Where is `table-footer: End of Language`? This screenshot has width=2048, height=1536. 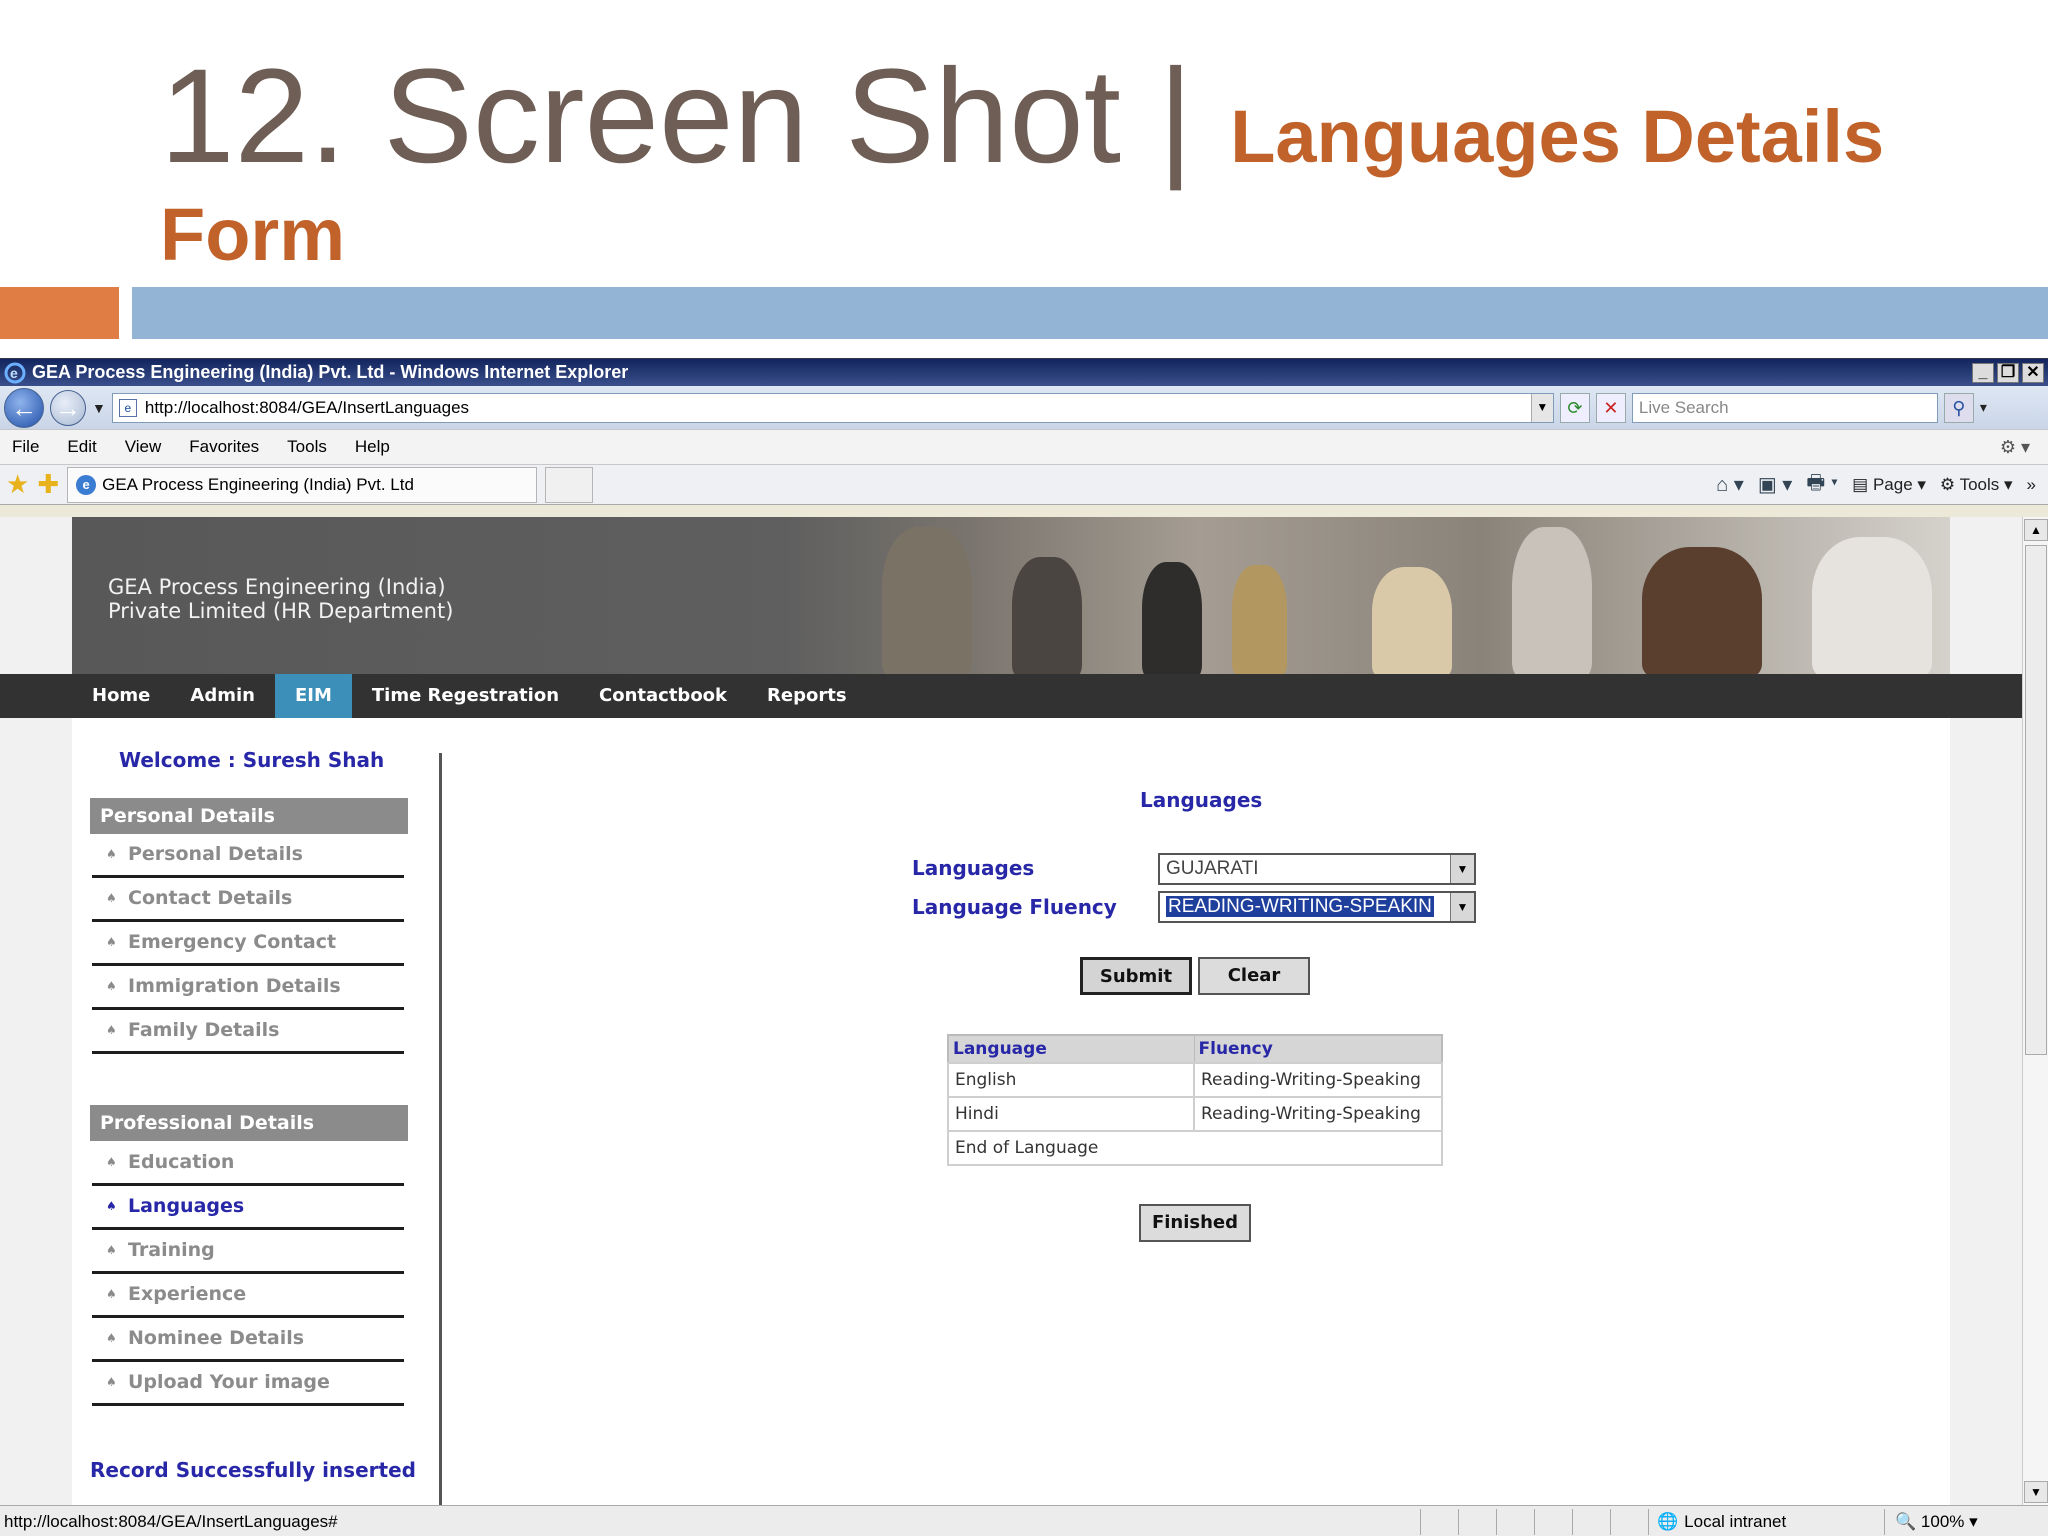 table-footer: End of Language is located at coordinates (1195, 1148).